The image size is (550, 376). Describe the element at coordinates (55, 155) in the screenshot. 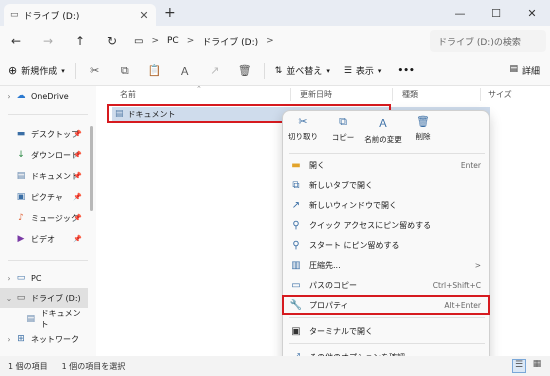

I see `sidebar-item-label: ダウンロード` at that location.